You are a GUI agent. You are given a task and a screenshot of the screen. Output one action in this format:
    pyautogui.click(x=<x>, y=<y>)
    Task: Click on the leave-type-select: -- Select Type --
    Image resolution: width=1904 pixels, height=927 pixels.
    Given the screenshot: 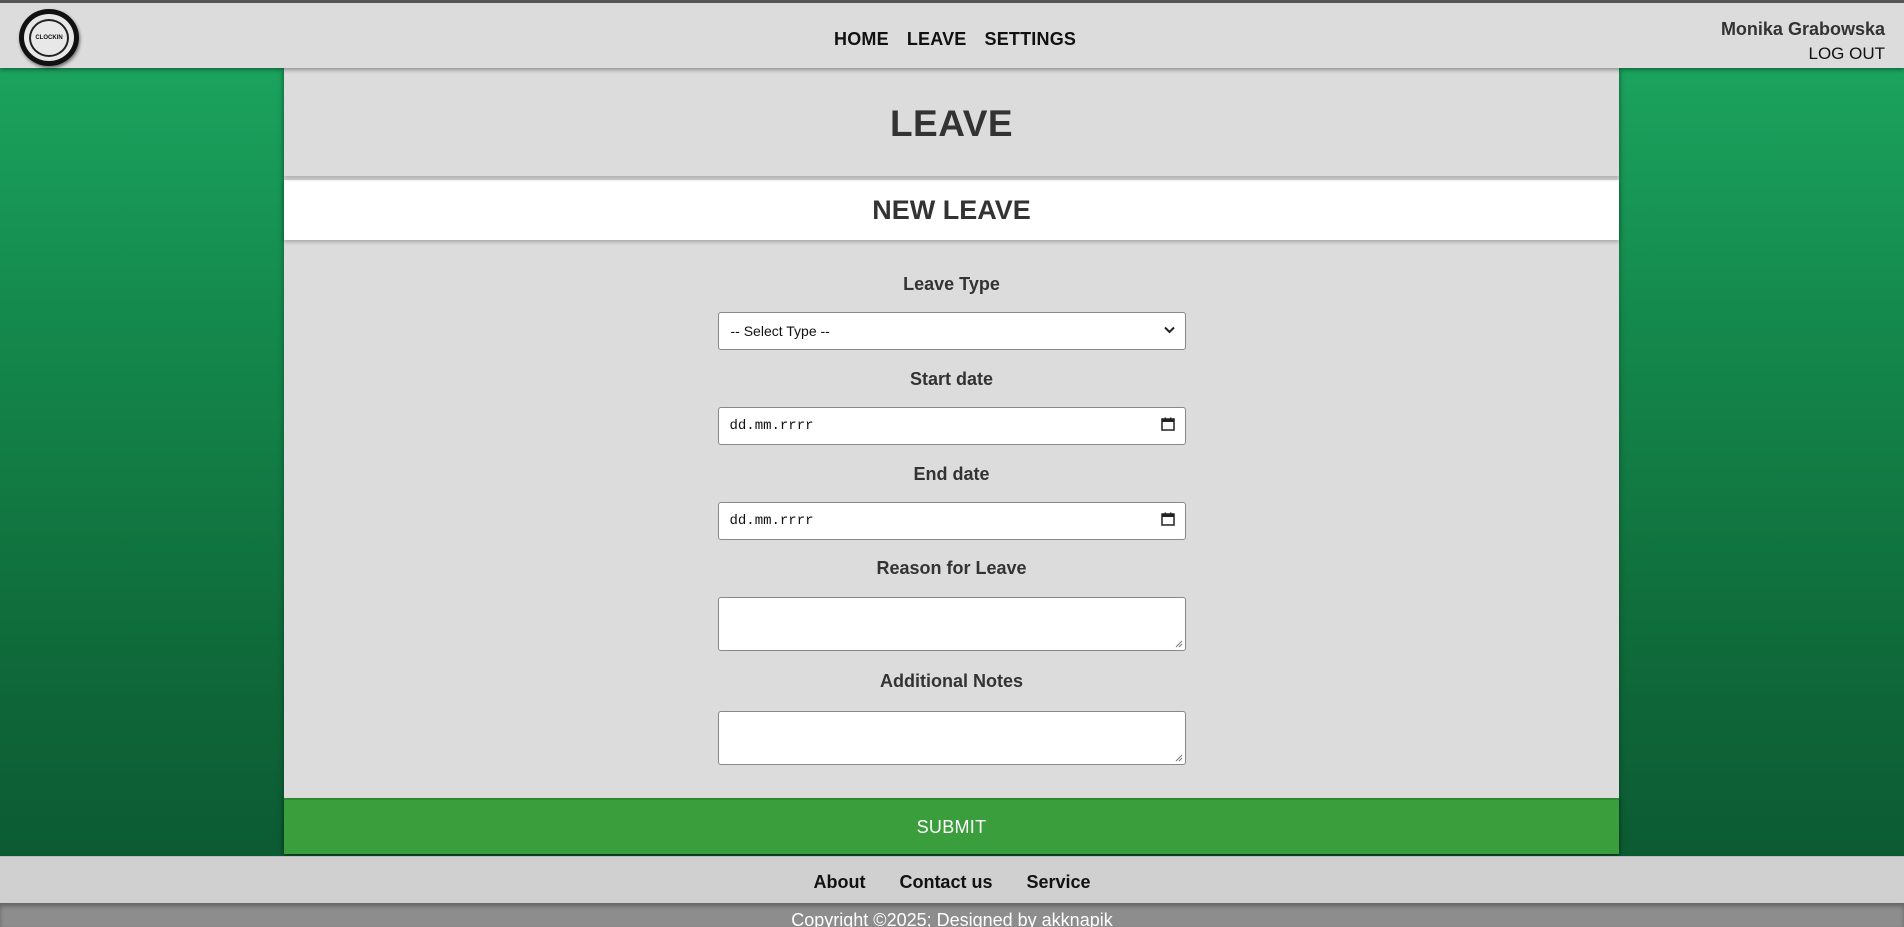 What is the action you would take?
    pyautogui.click(x=951, y=331)
    